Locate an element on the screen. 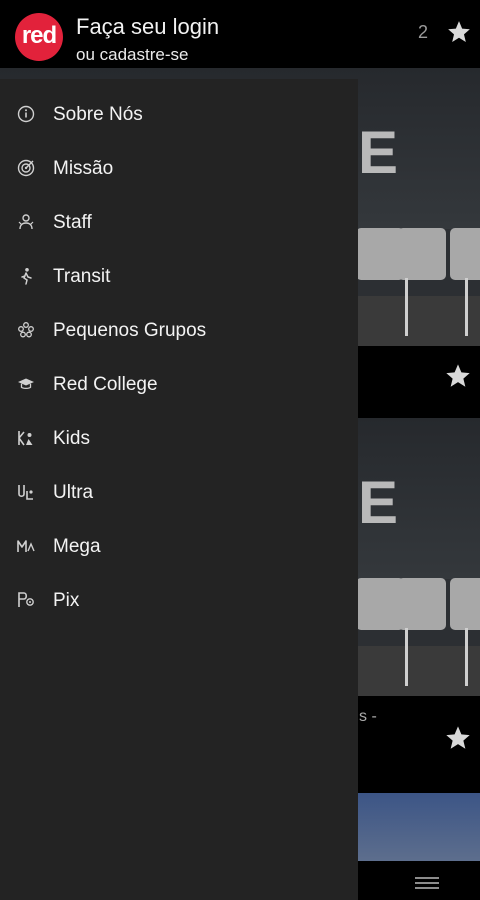 The height and width of the screenshot is (900, 480). signup-link: ou cadastre-se is located at coordinates (132, 55).